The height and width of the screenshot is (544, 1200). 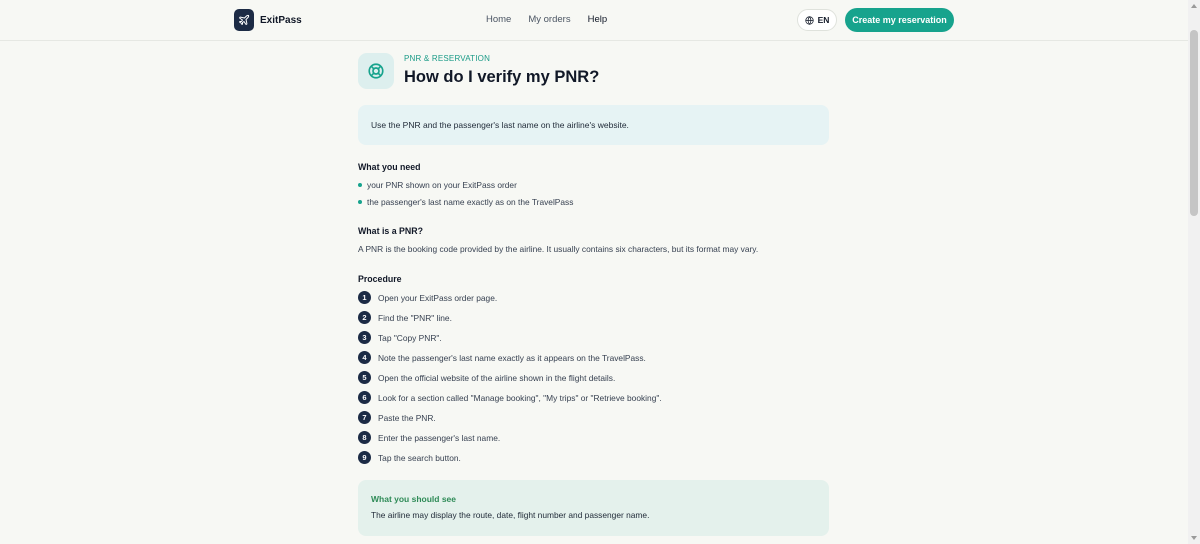 I want to click on section-title-what-you-need: What you need, so click(x=389, y=167).